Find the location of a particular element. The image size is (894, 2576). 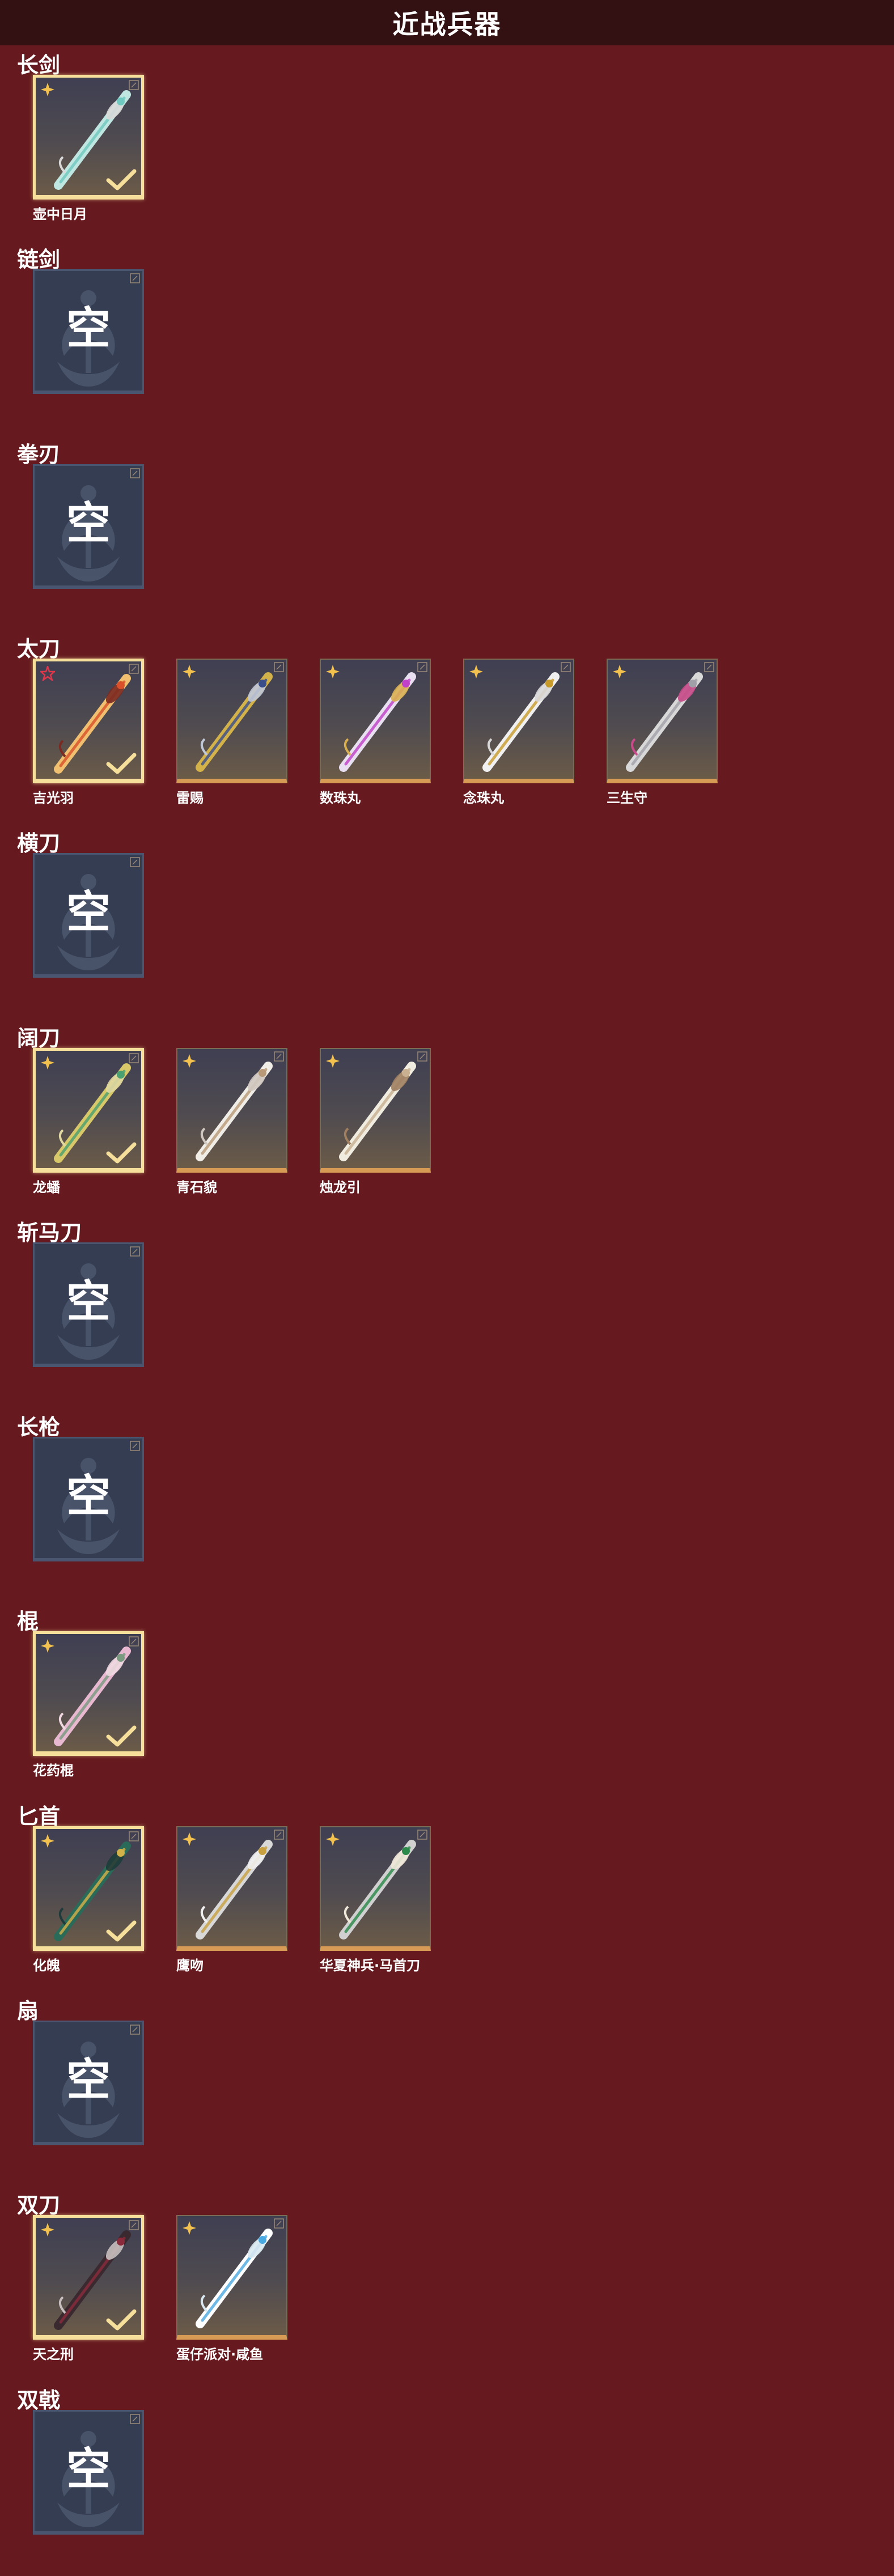

category-title: 长枪 is located at coordinates (39, 1427).